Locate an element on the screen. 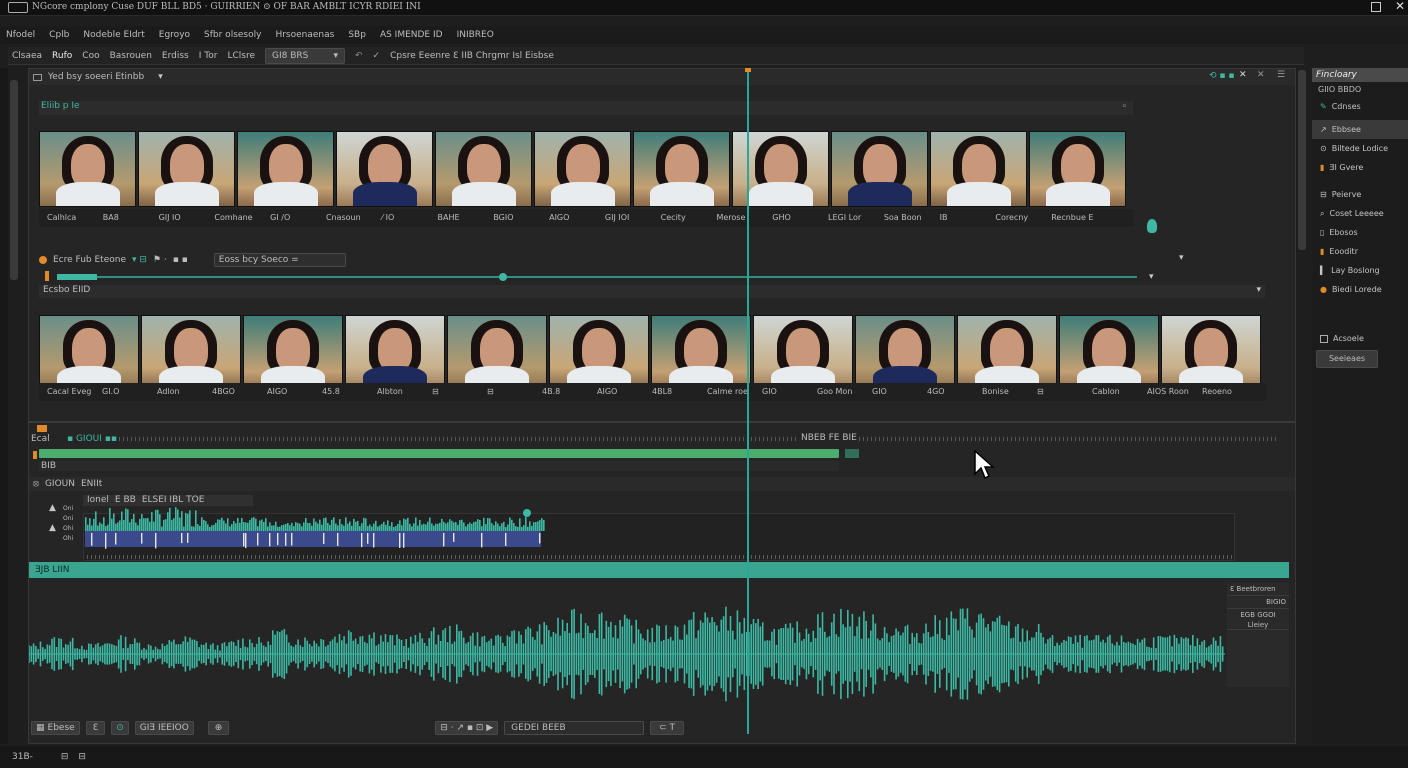 The image size is (1408, 768). close-panel-icon: ✕ is located at coordinates (1243, 75).